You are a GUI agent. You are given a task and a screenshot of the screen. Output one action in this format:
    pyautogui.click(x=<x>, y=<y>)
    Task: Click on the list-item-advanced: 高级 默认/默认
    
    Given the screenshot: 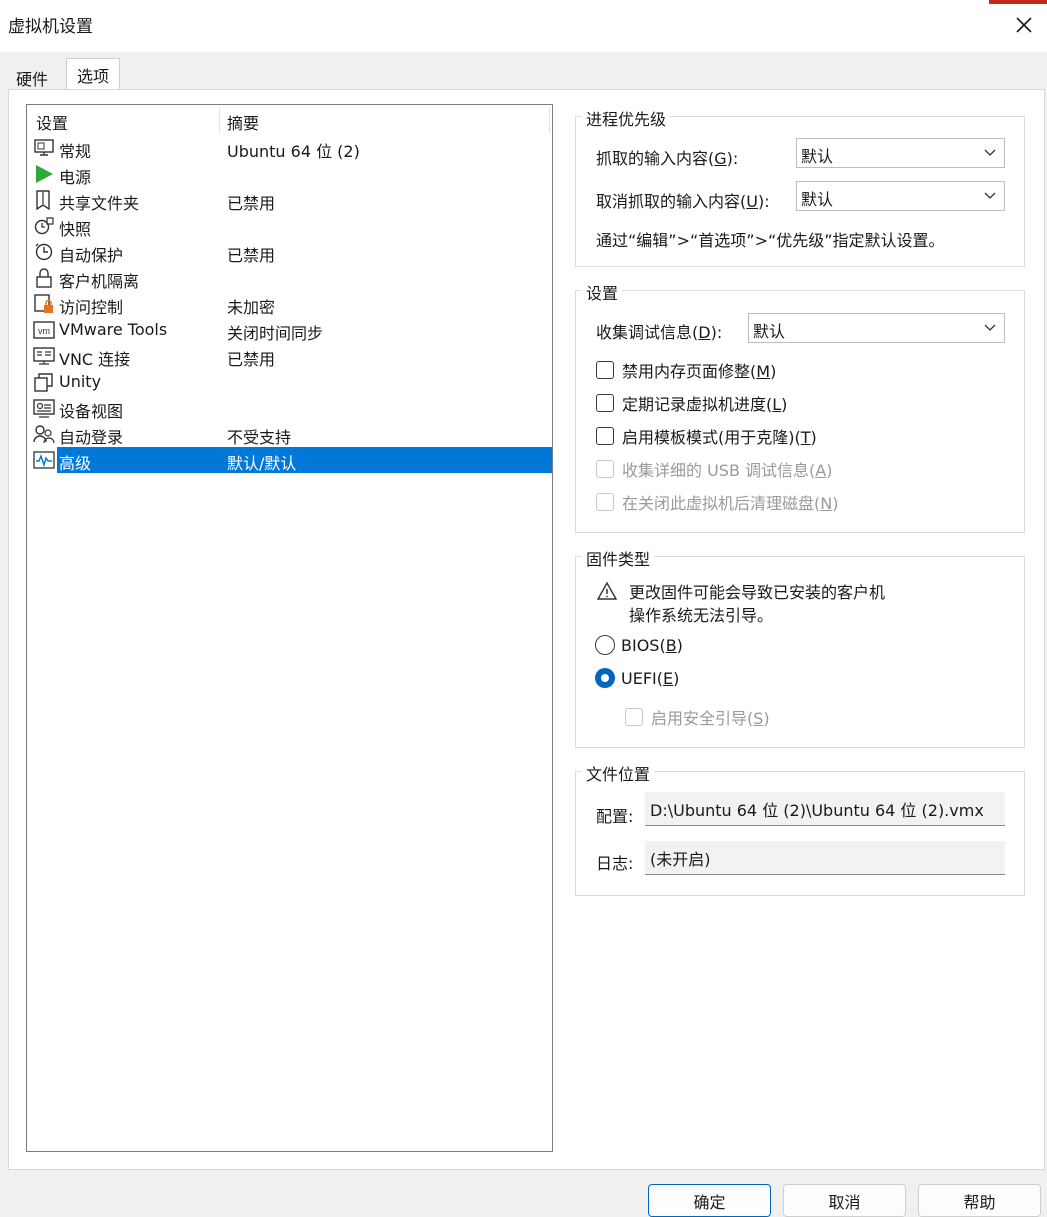 What is the action you would take?
    pyautogui.click(x=289, y=460)
    